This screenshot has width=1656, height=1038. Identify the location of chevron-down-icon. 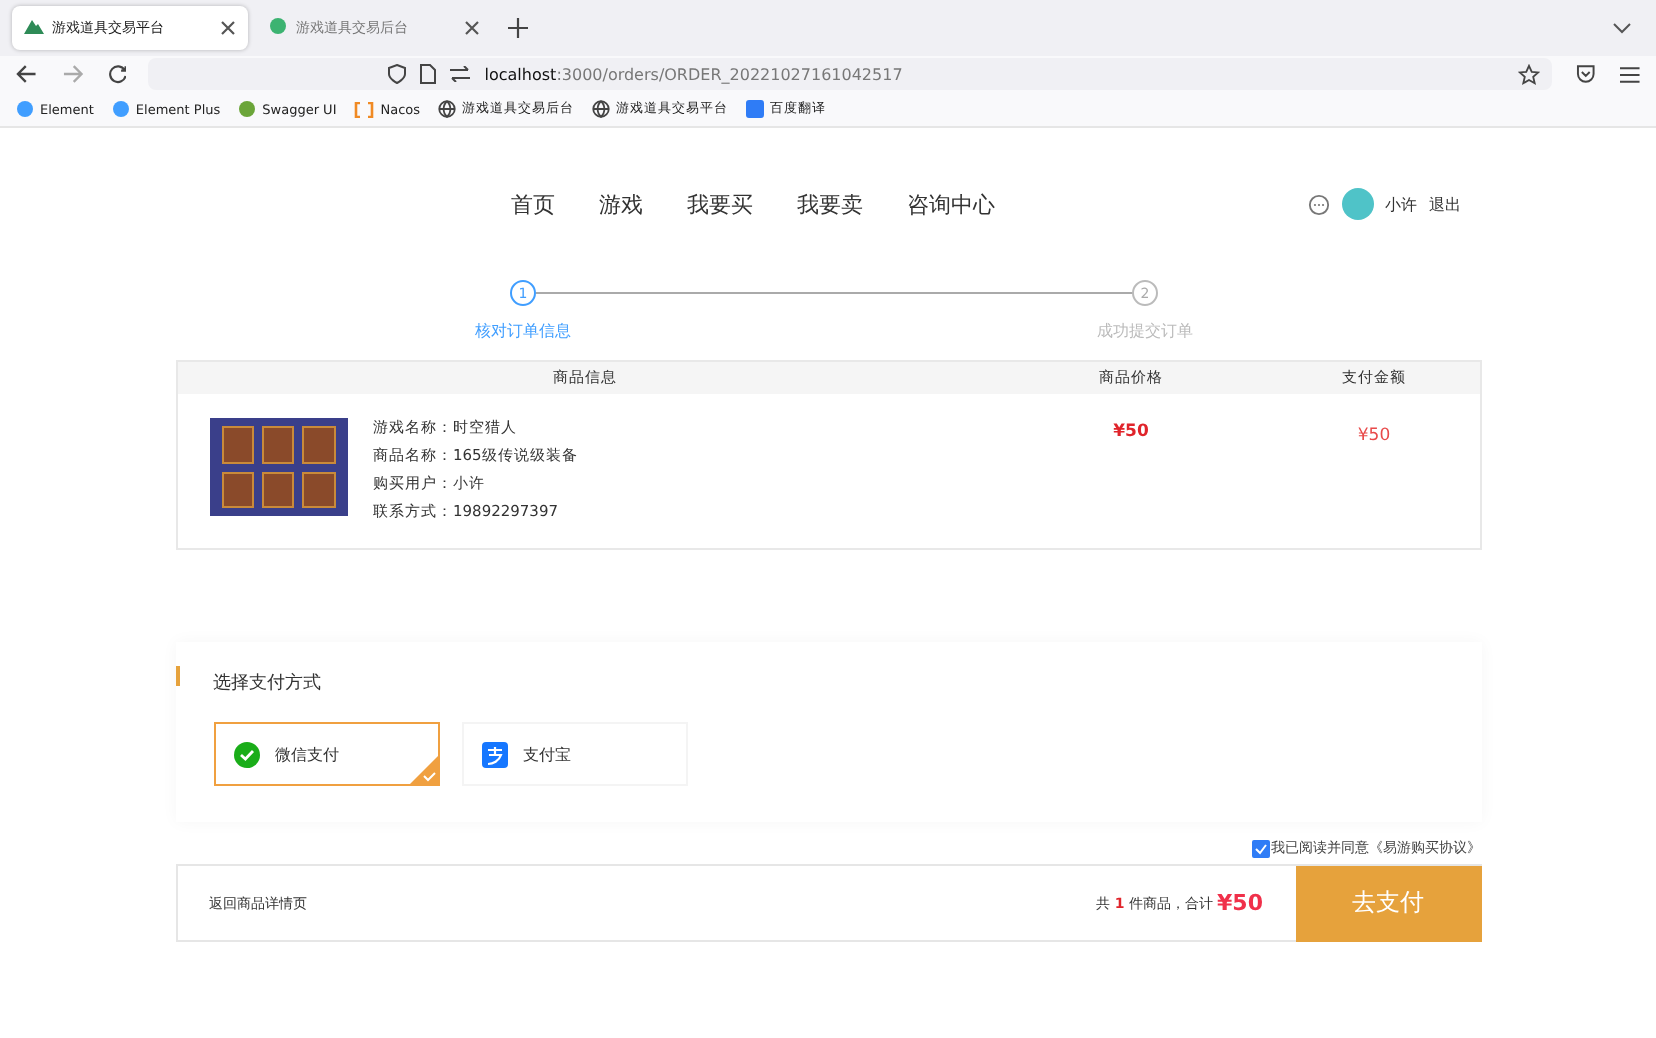
(1622, 28).